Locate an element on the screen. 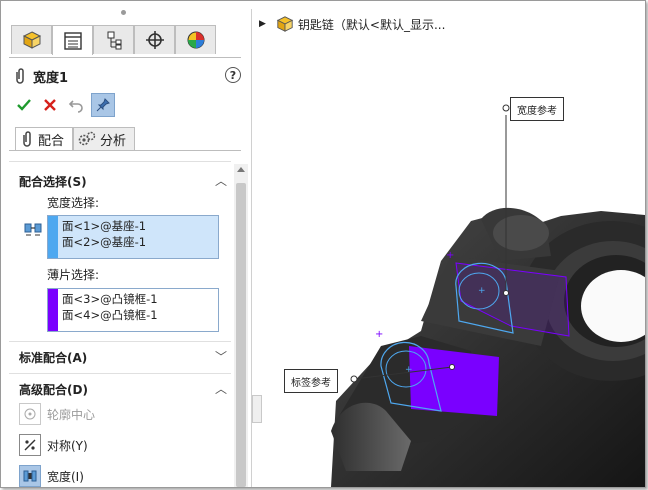 The width and height of the screenshot is (648, 490). tab-reference-label: 标签参考 is located at coordinates (311, 383).